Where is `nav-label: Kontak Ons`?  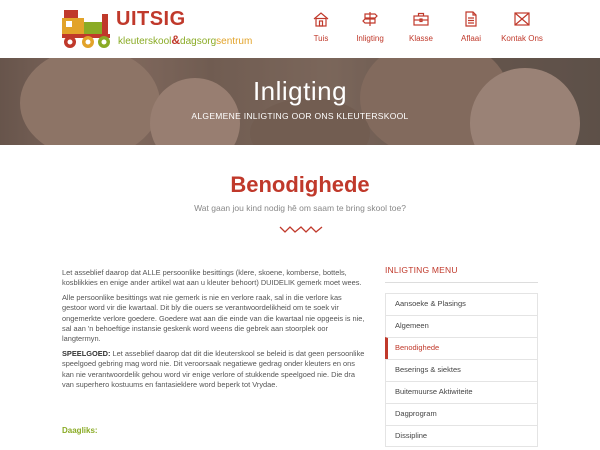
nav-label: Kontak Ons is located at coordinates (522, 38).